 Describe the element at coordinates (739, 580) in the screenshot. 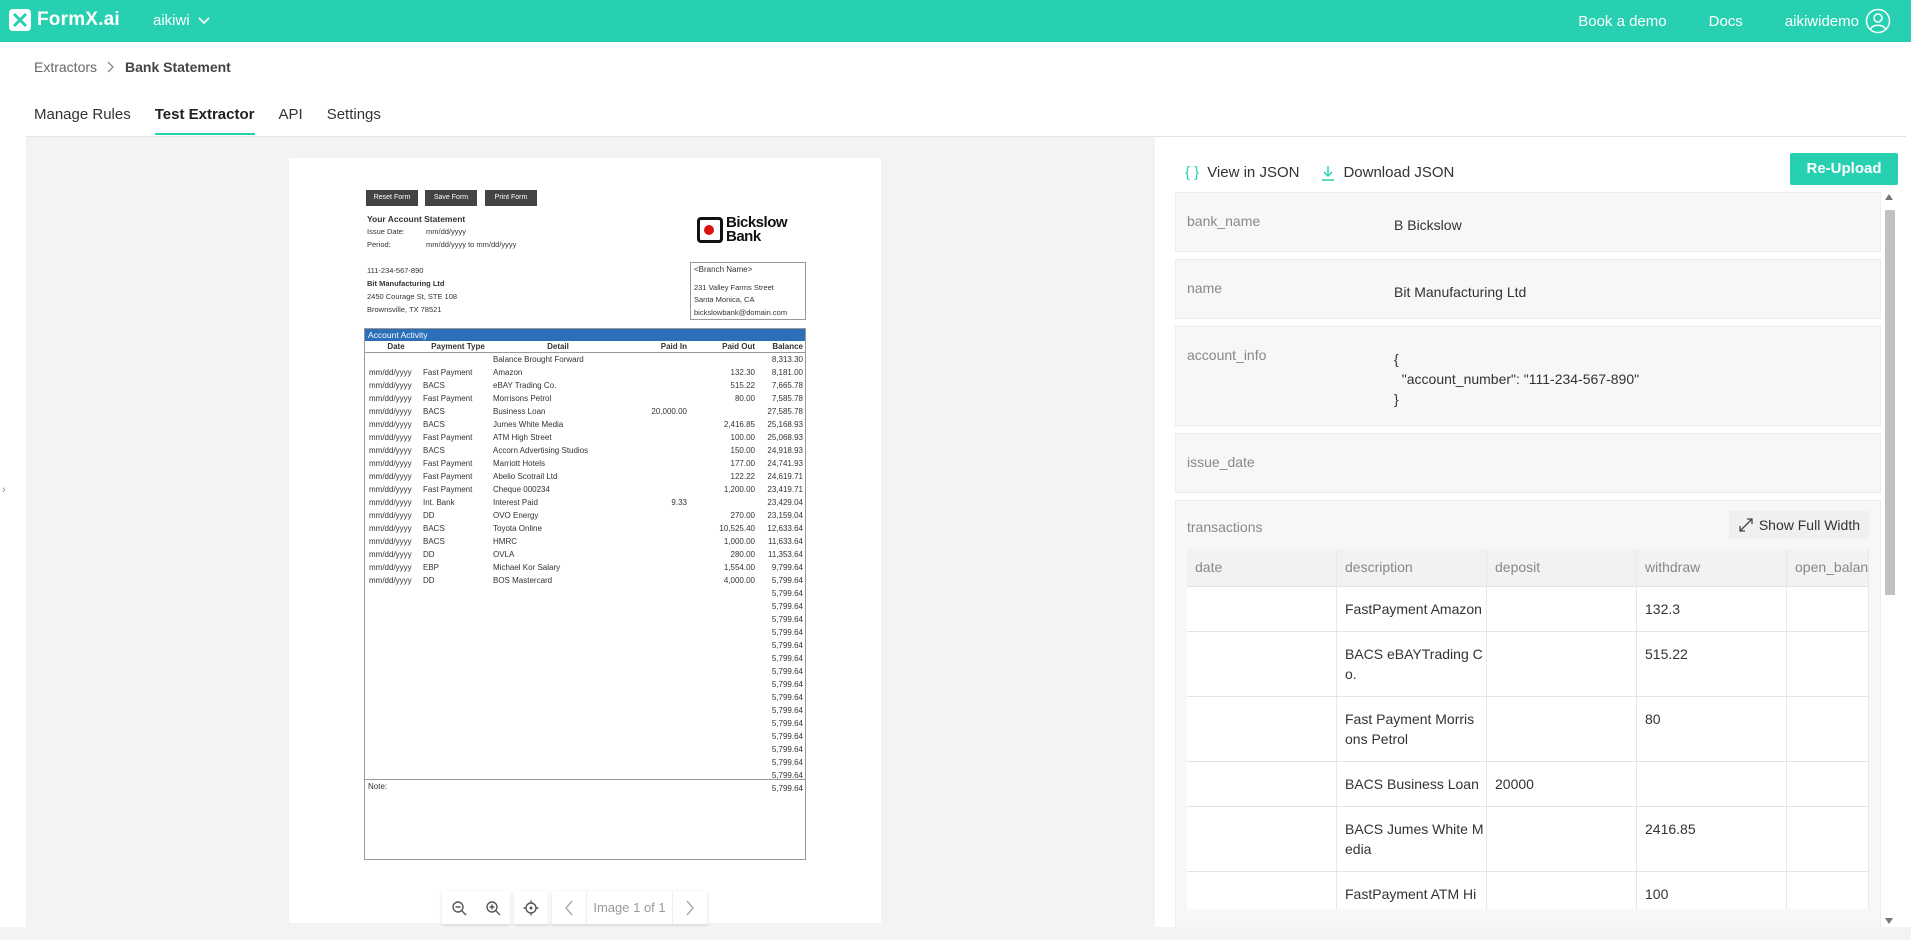

I see `doc-cell-paid-out: 4,000.00` at that location.